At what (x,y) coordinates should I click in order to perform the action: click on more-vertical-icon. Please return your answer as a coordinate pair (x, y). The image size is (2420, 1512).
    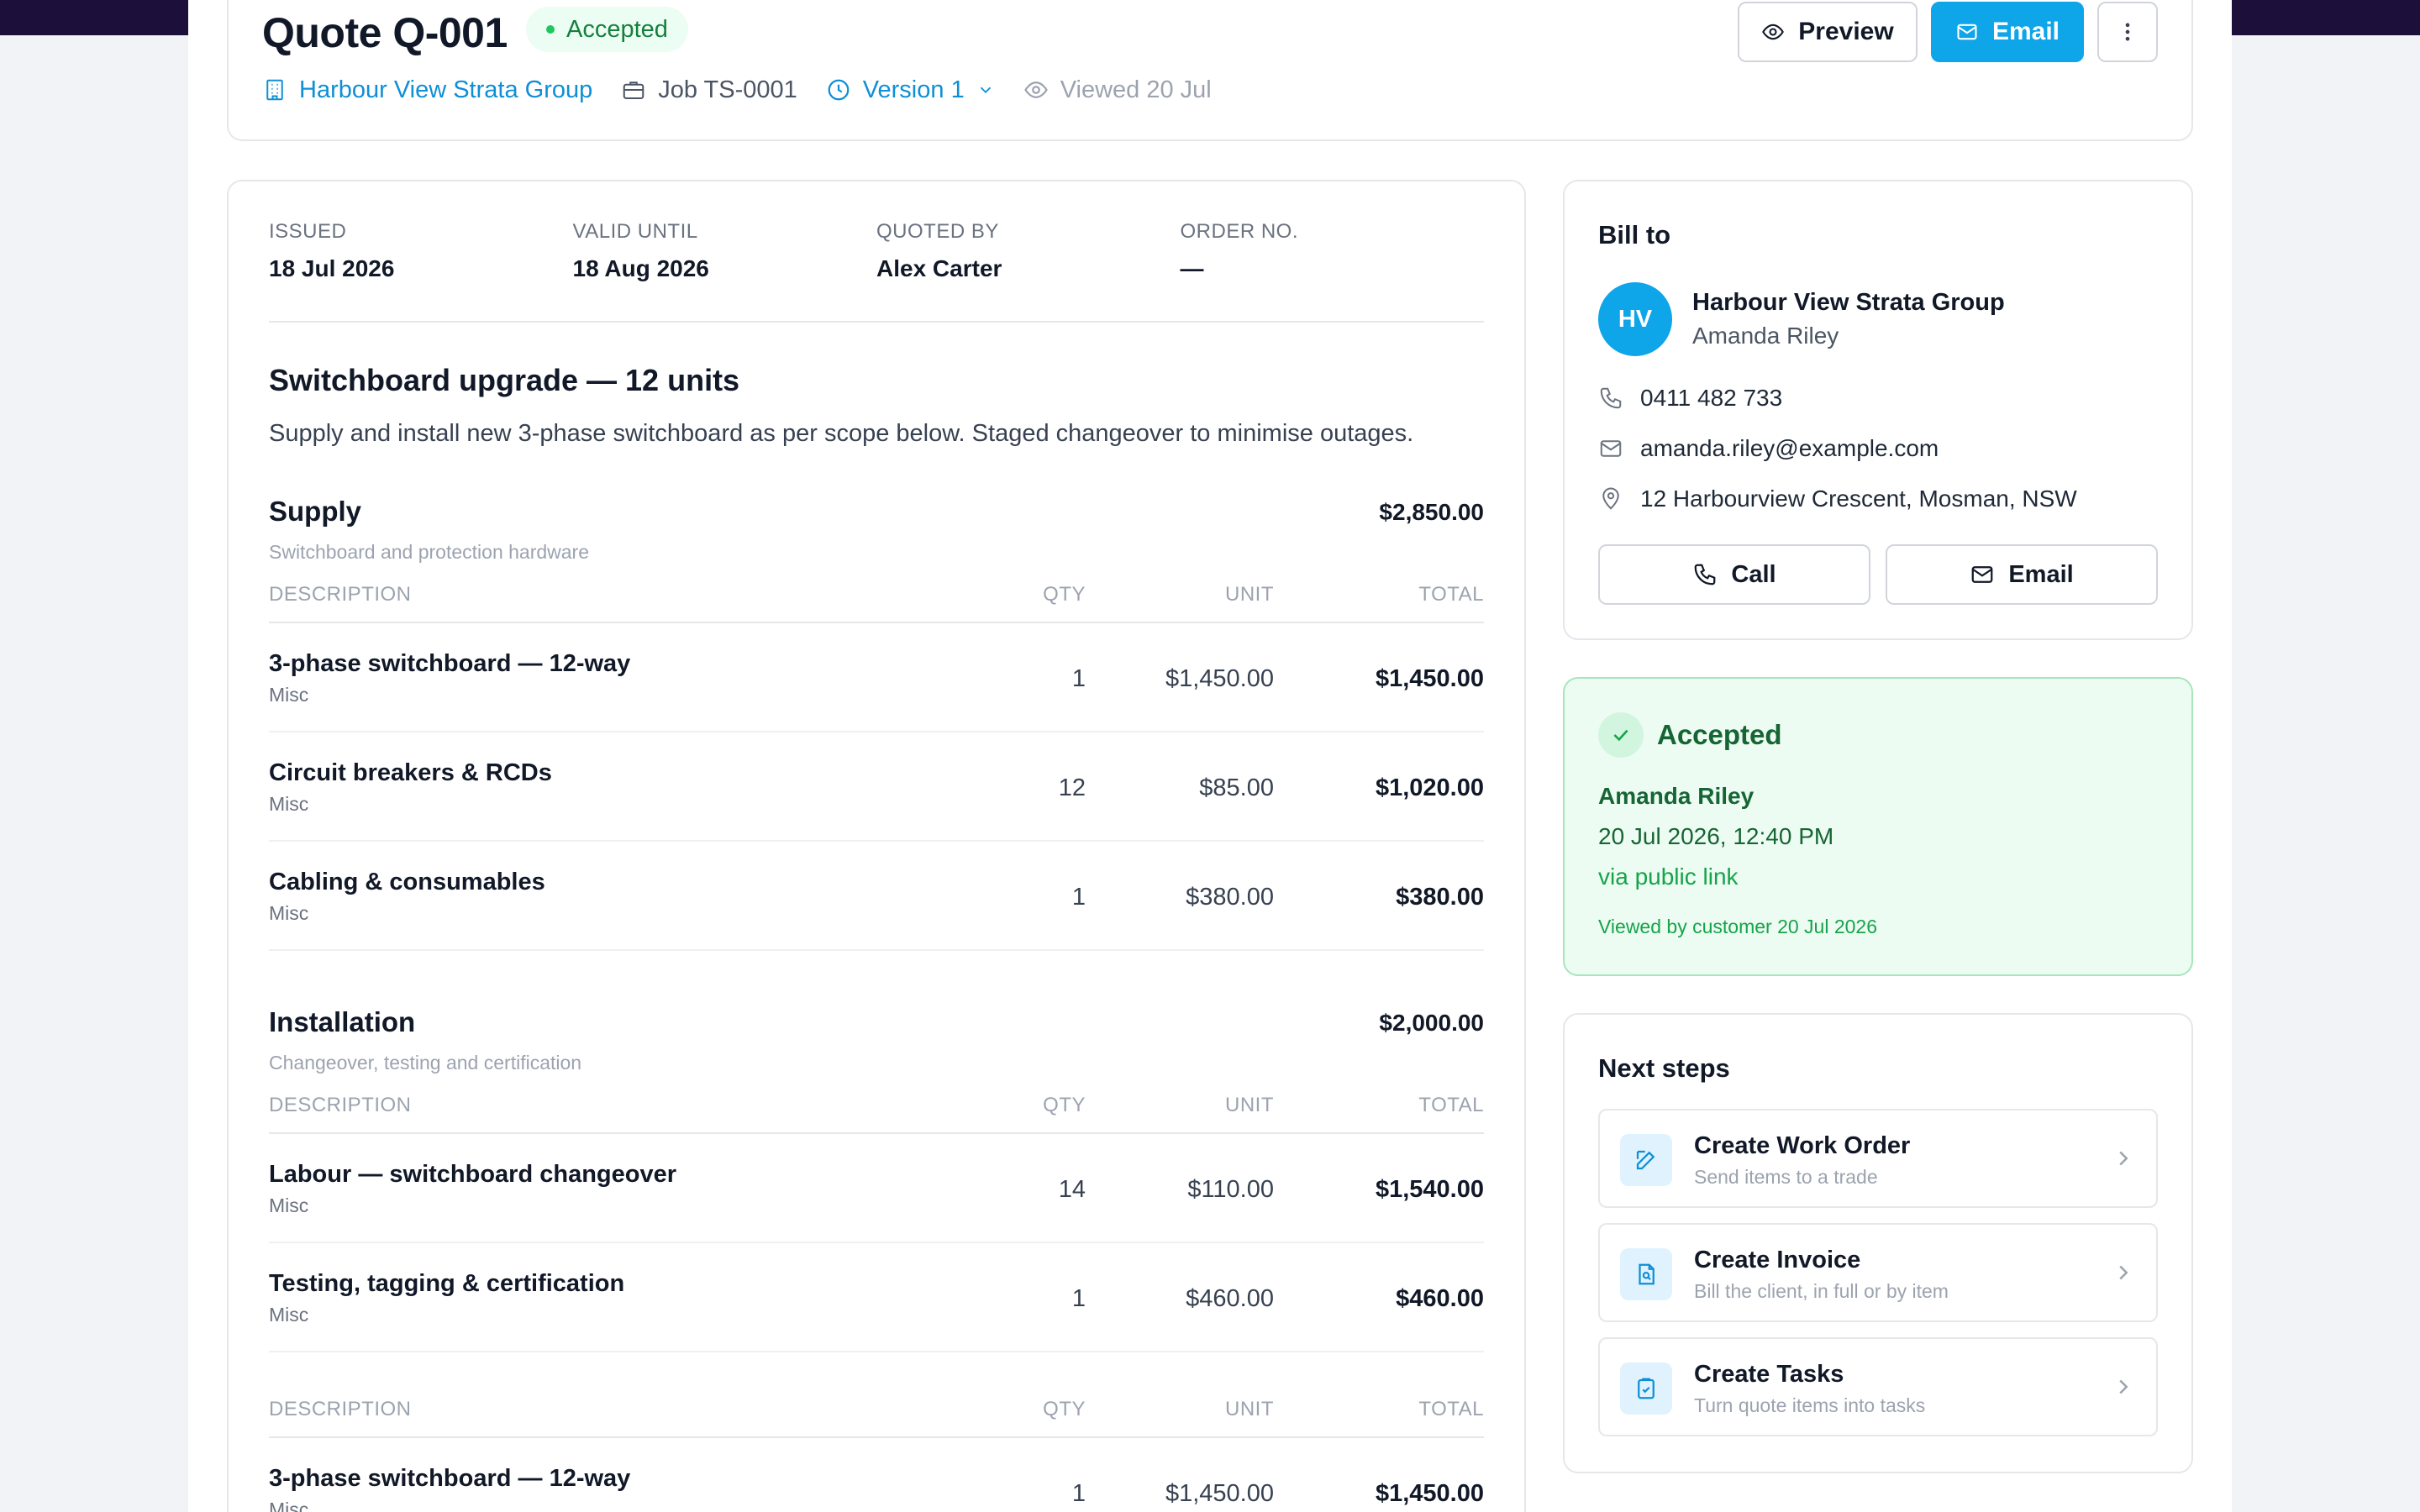
    Looking at the image, I should click on (2127, 32).